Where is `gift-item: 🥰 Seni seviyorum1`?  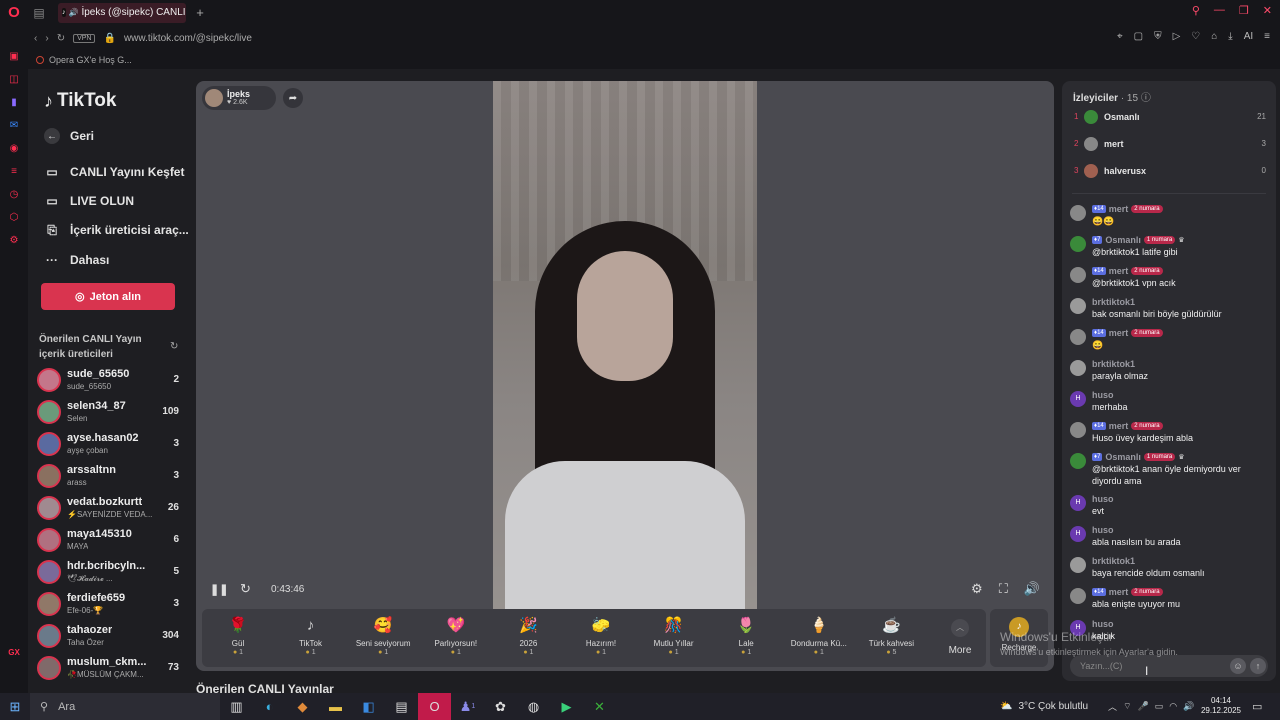 gift-item: 🥰 Seni seviyorum1 is located at coordinates (383, 639).